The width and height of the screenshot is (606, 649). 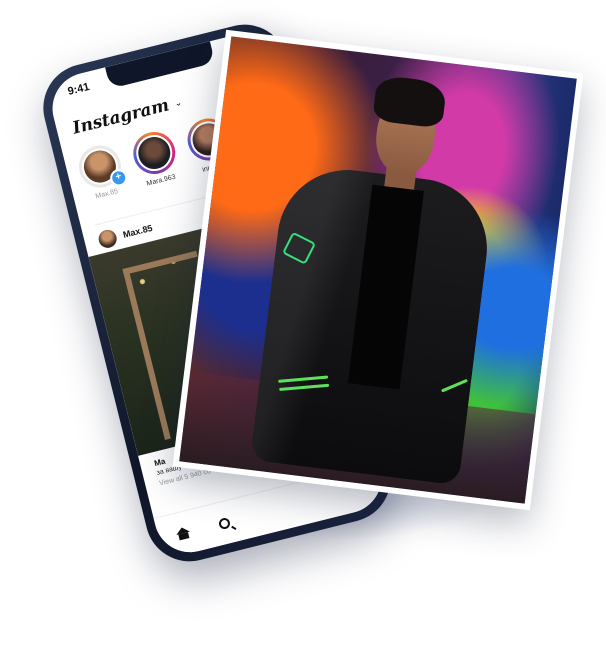 I want to click on status-time: 9:41, so click(x=78, y=89).